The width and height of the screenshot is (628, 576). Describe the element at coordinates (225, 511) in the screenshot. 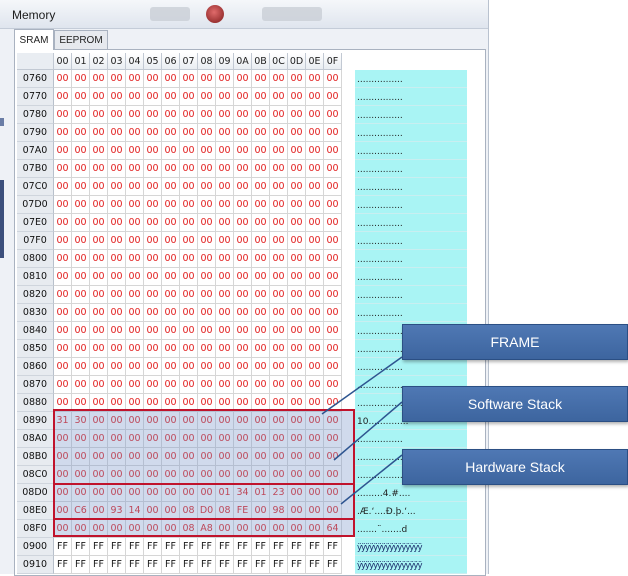

I see `byte-cell: 08` at that location.